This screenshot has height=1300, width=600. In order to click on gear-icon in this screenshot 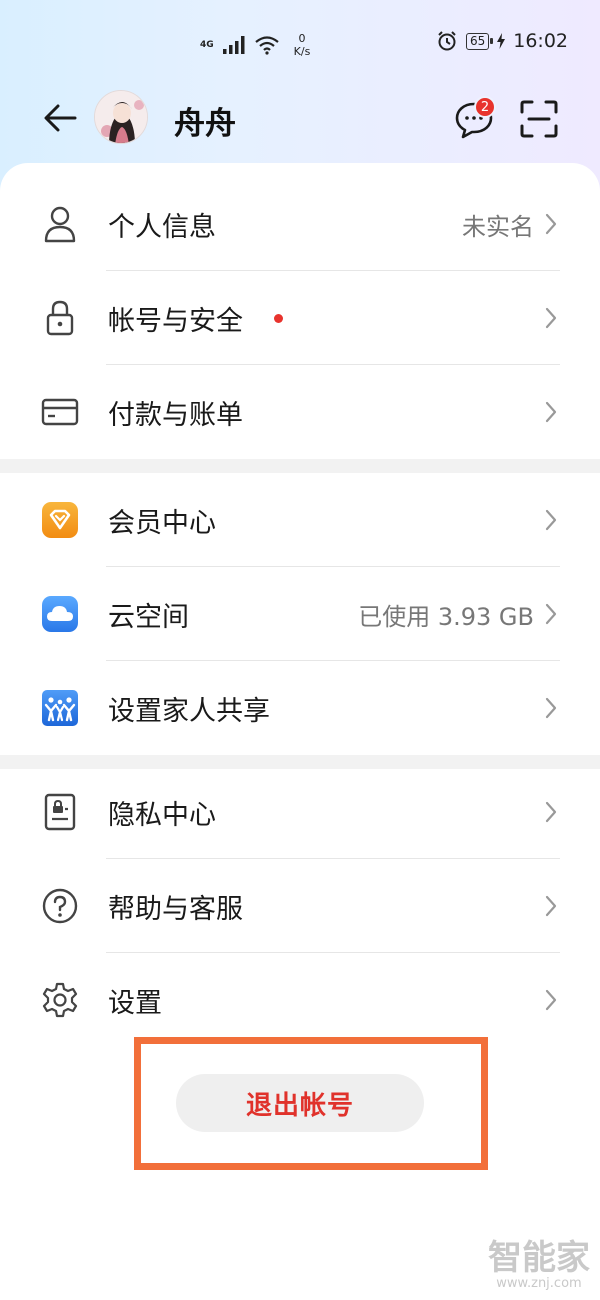, I will do `click(60, 1000)`.